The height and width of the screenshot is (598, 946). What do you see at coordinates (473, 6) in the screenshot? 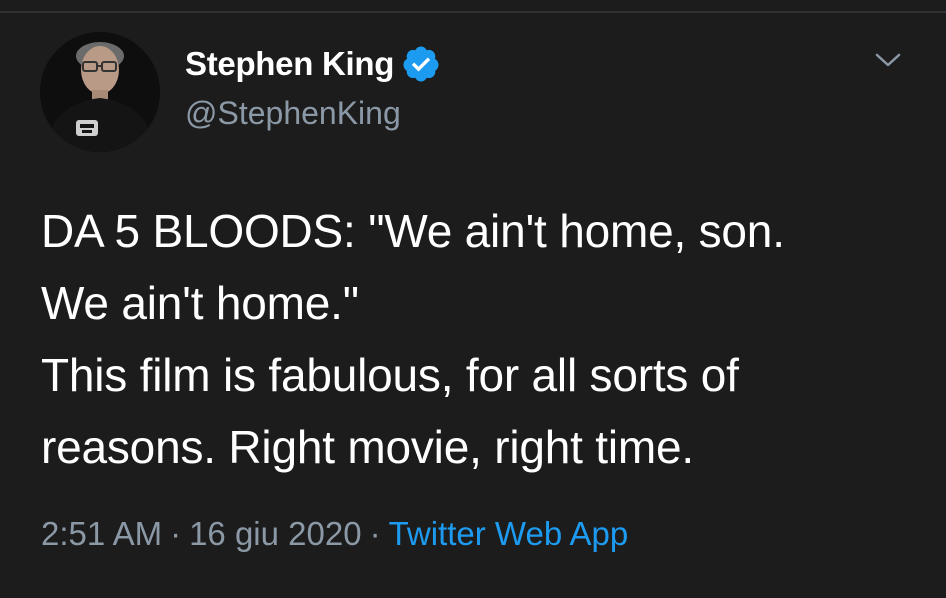
I see `top-divider` at bounding box center [473, 6].